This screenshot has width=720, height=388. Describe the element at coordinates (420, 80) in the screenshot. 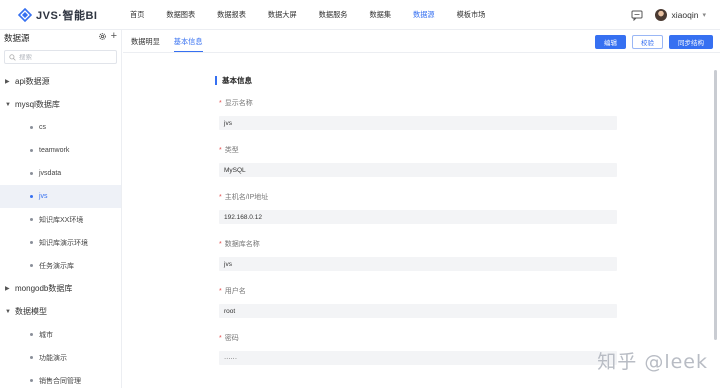

I see `section-title: 基本信息` at that location.